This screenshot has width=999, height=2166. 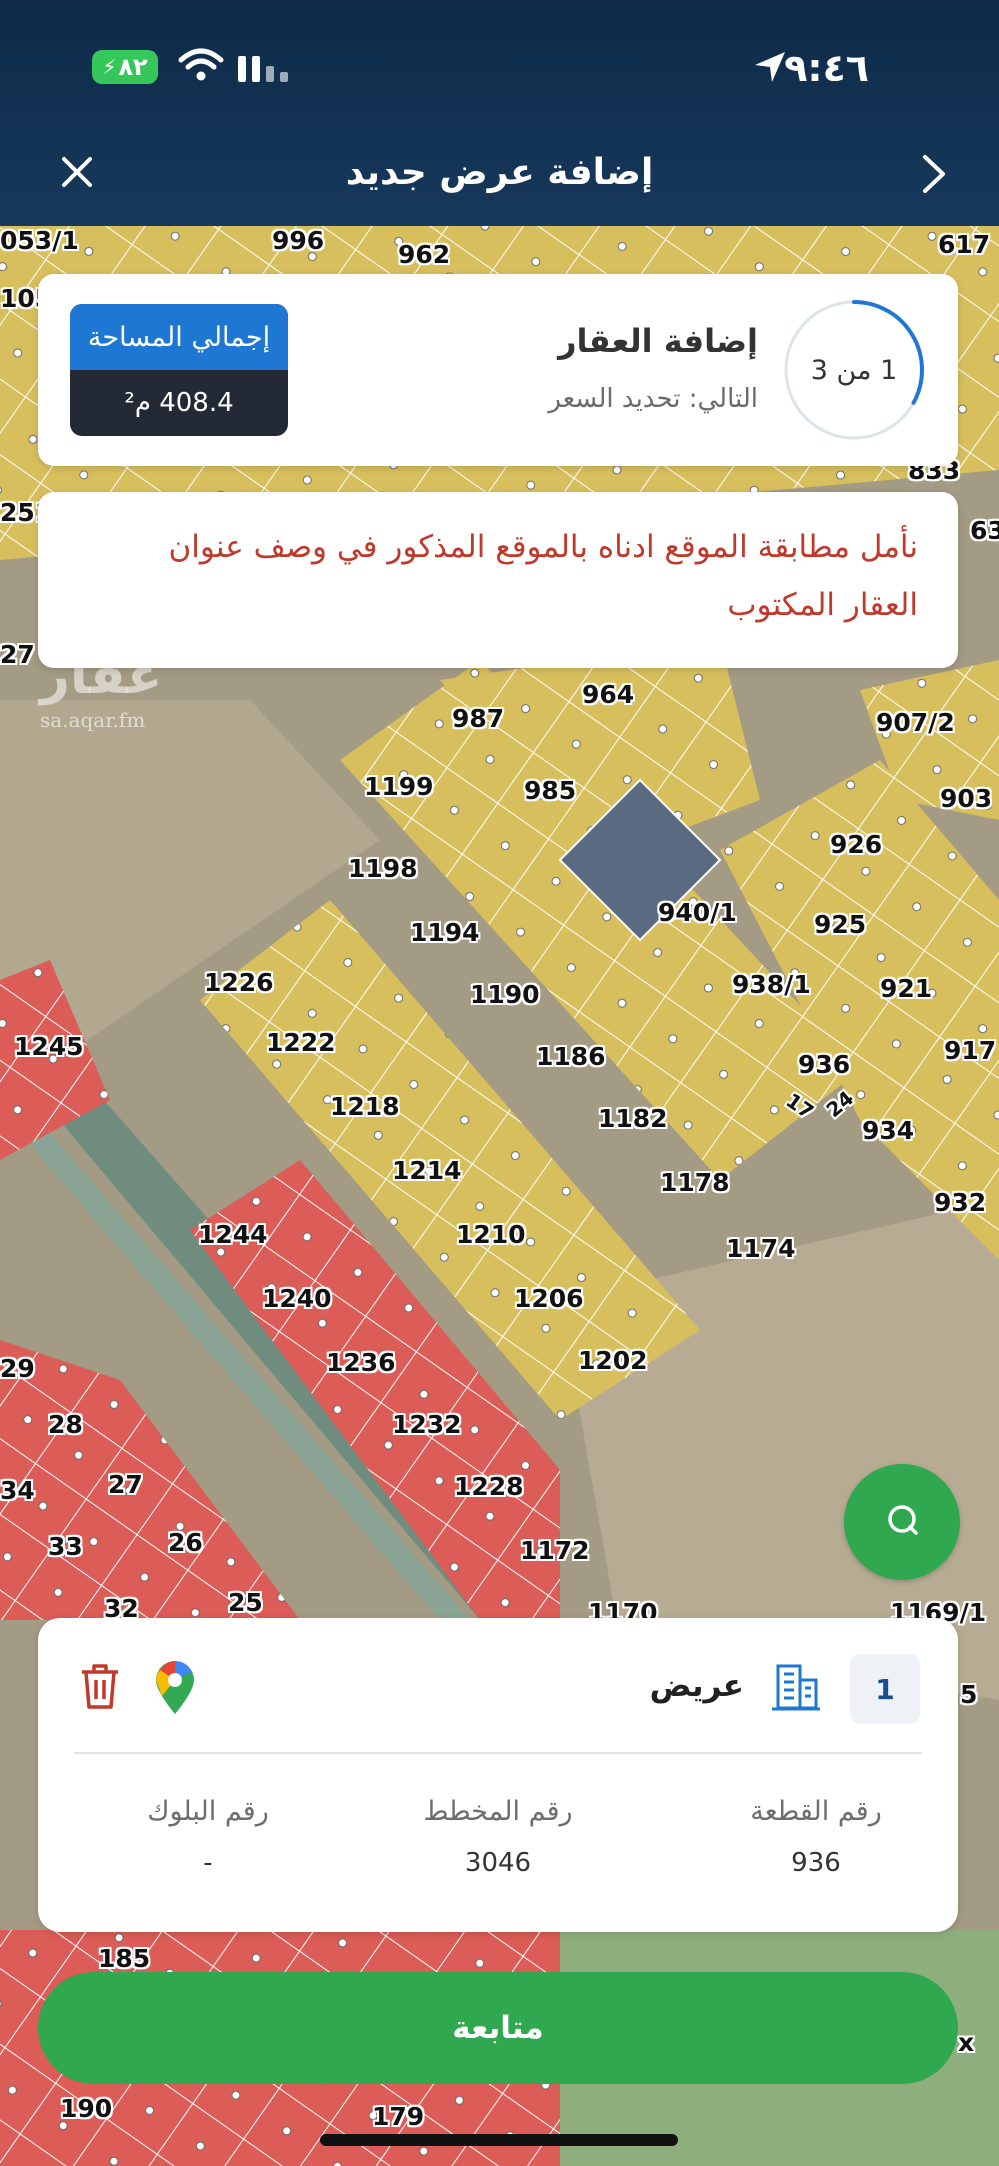 I want to click on plot-label: 190, so click(x=86, y=2108).